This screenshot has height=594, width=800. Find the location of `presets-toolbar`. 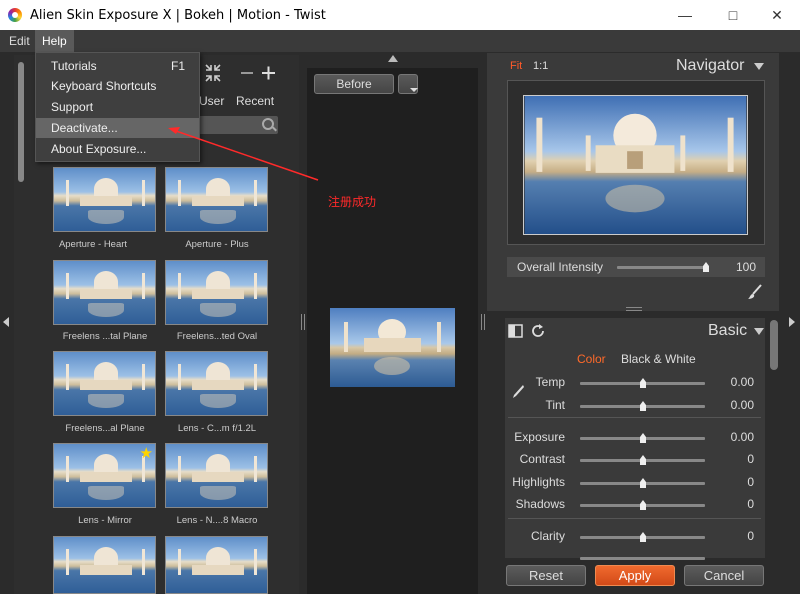

presets-toolbar is located at coordinates (240, 73).